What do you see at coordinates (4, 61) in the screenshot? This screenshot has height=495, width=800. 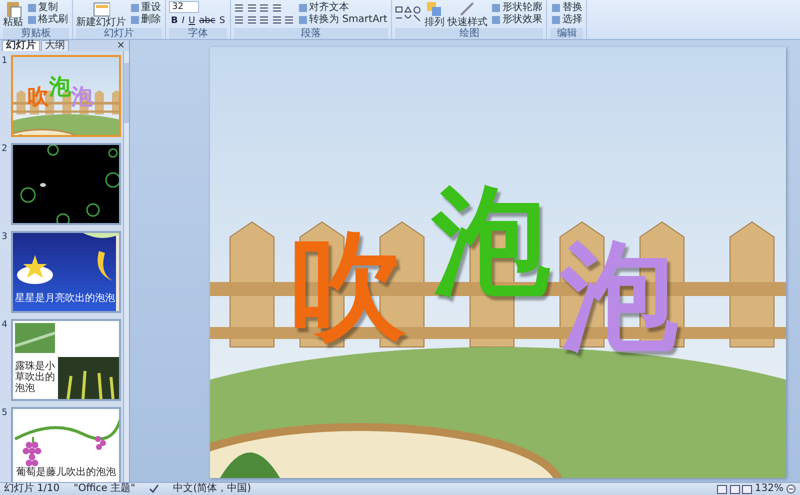 I see `slide-number: 1` at bounding box center [4, 61].